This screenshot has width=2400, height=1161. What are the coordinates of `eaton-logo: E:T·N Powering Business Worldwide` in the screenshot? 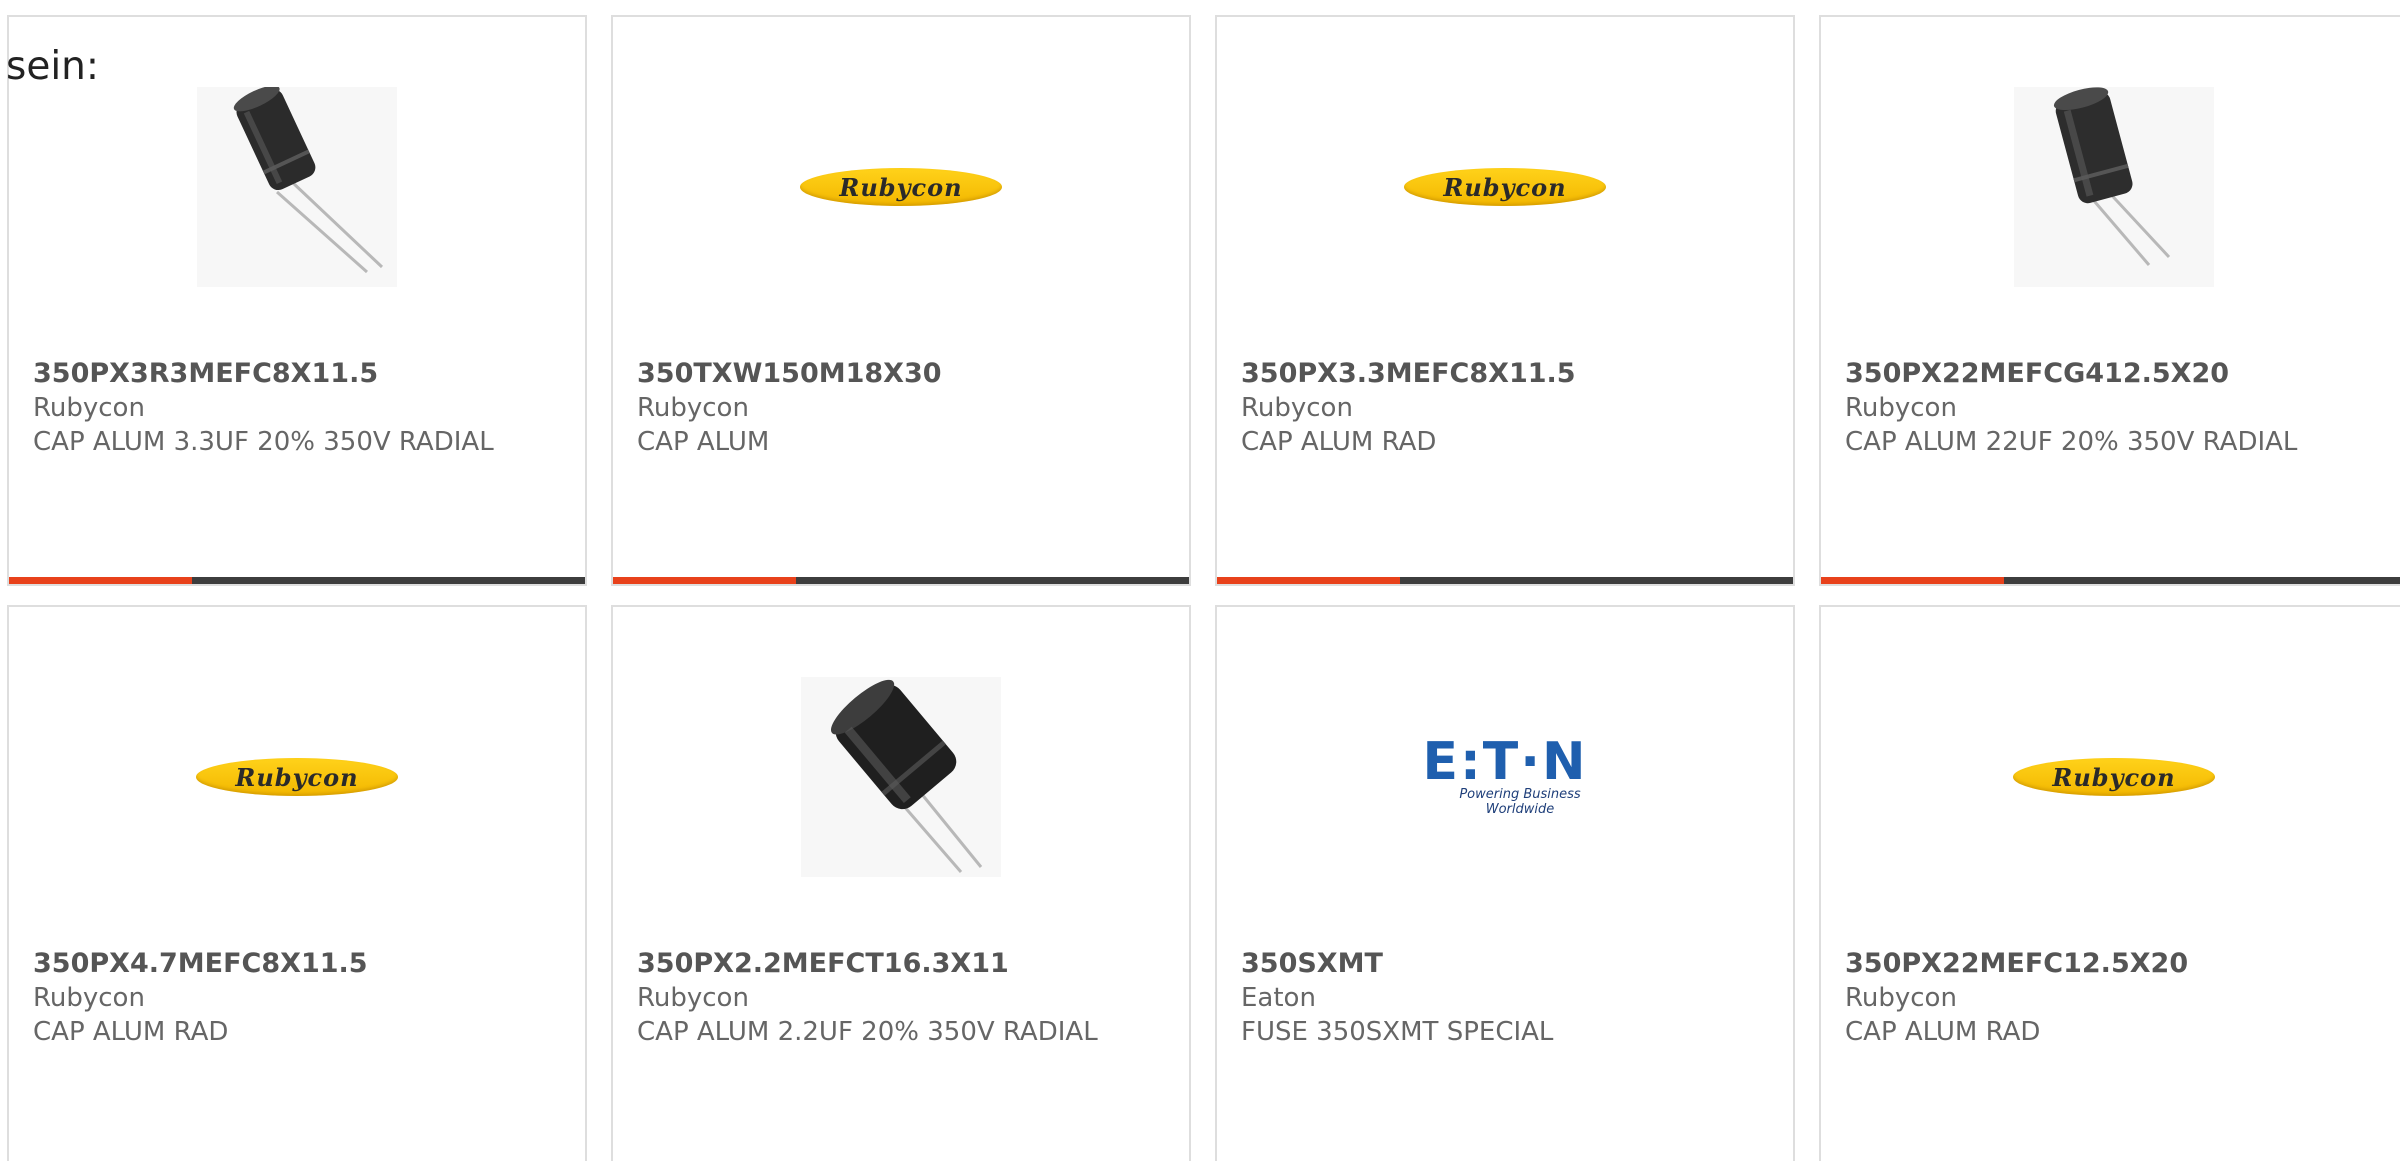 It's located at (1505, 774).